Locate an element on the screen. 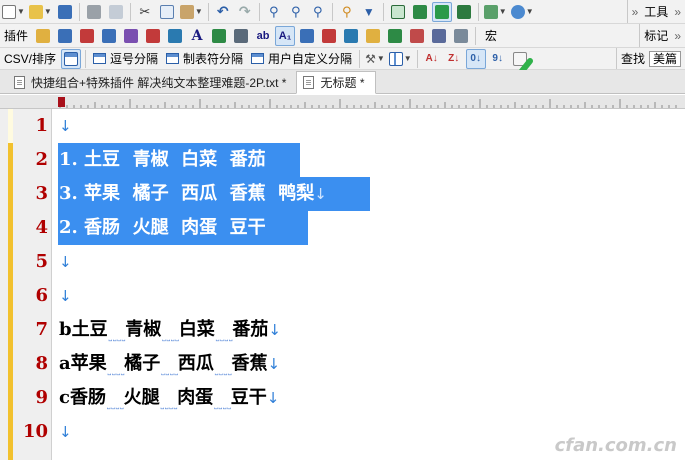 This screenshot has width=685, height=460. copy-button is located at coordinates (167, 12).